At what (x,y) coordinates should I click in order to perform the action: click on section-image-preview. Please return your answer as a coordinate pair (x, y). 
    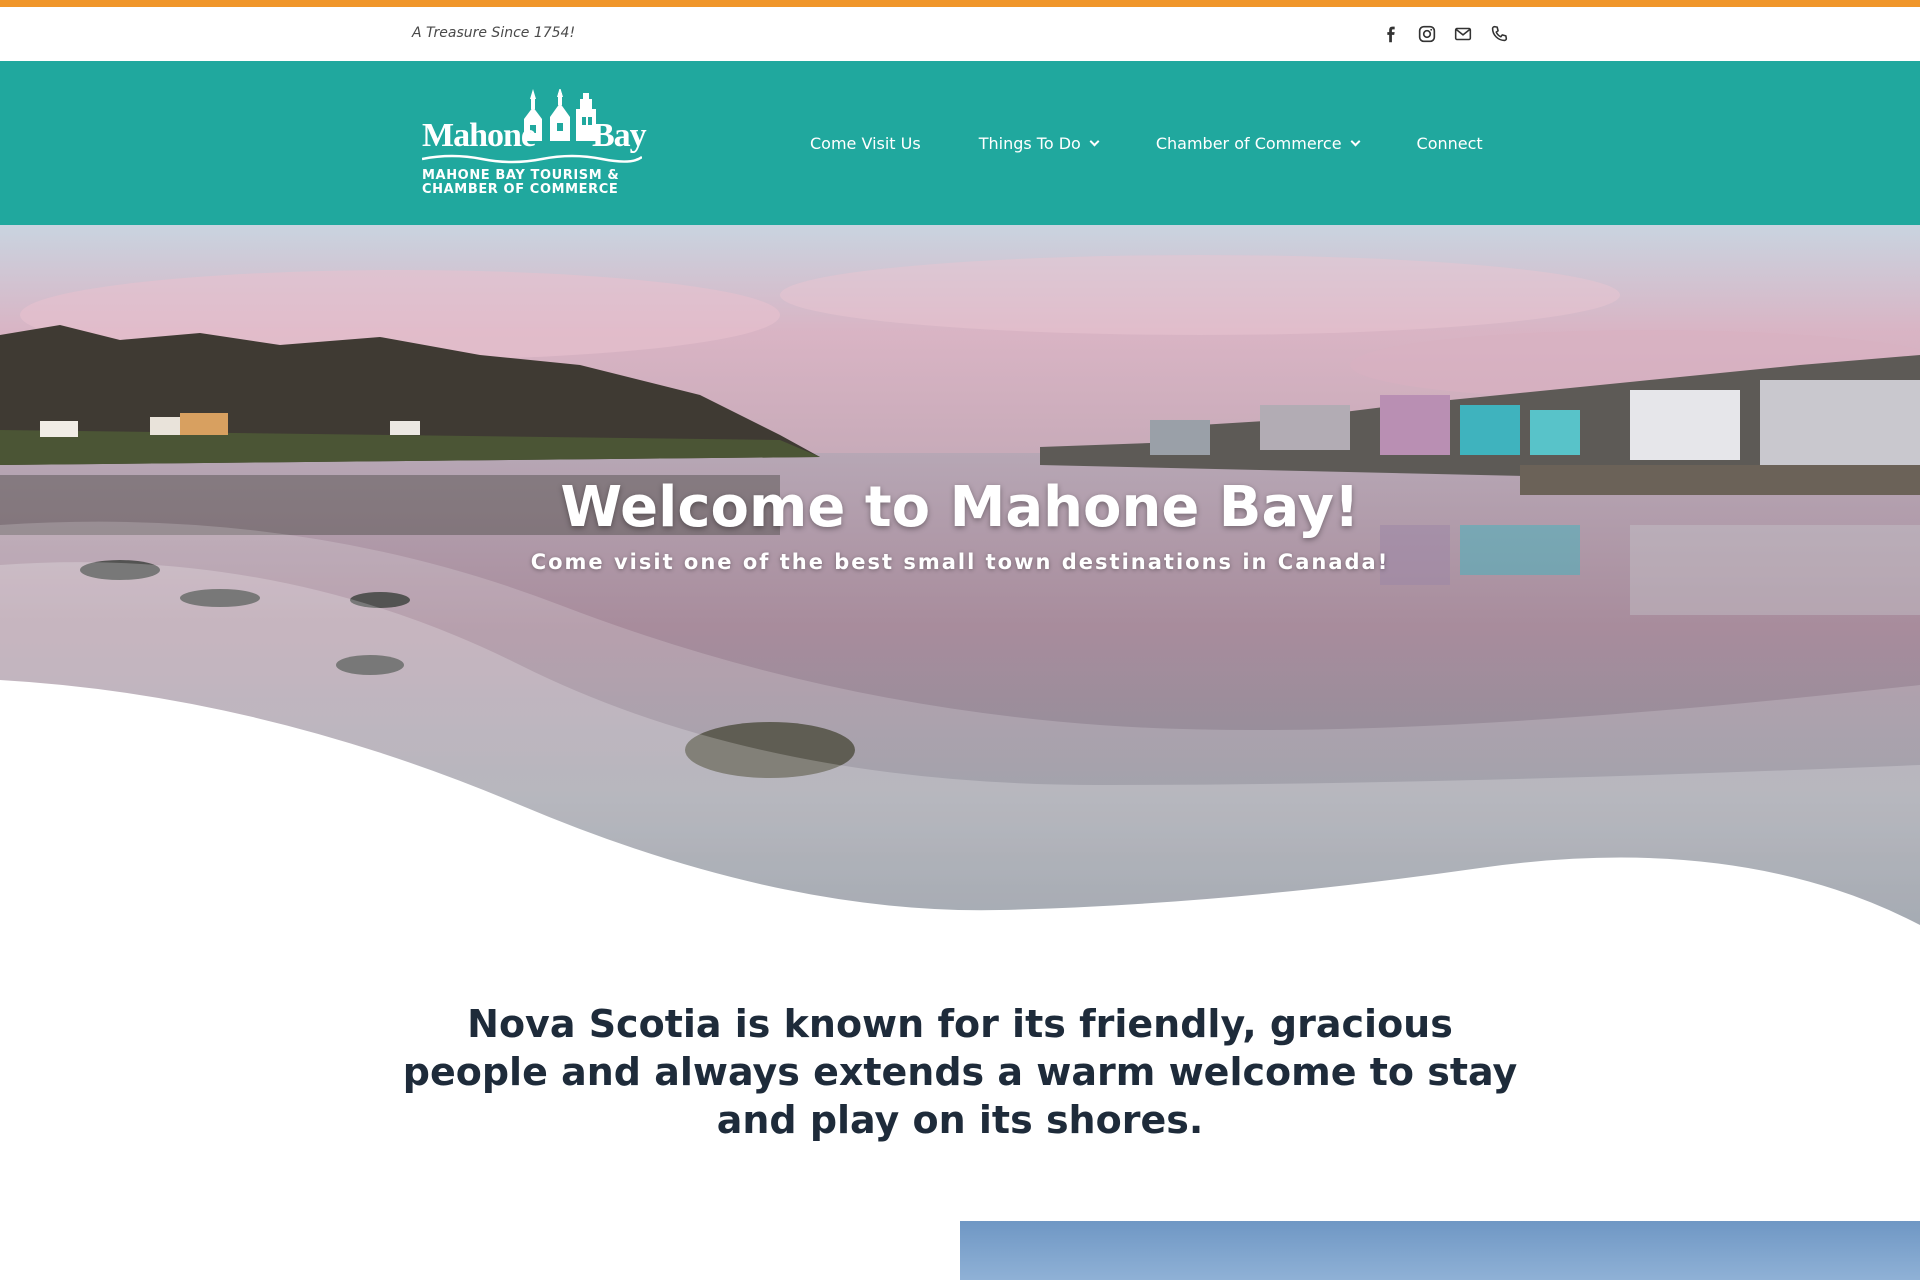
    Looking at the image, I should click on (1440, 1250).